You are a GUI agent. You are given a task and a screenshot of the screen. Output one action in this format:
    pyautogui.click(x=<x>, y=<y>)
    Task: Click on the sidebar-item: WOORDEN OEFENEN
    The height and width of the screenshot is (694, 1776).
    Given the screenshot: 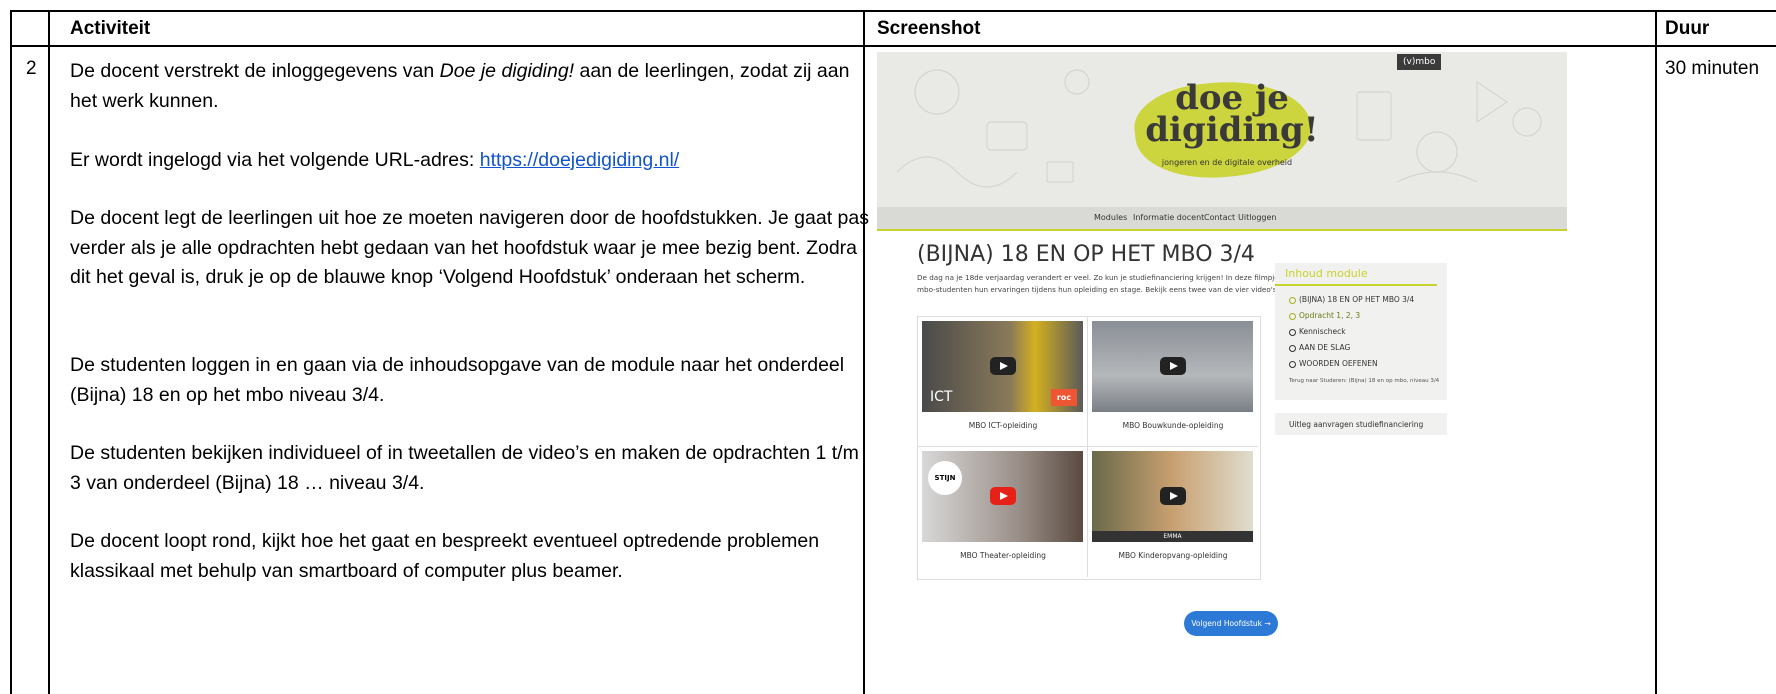 What is the action you would take?
    pyautogui.click(x=1333, y=363)
    